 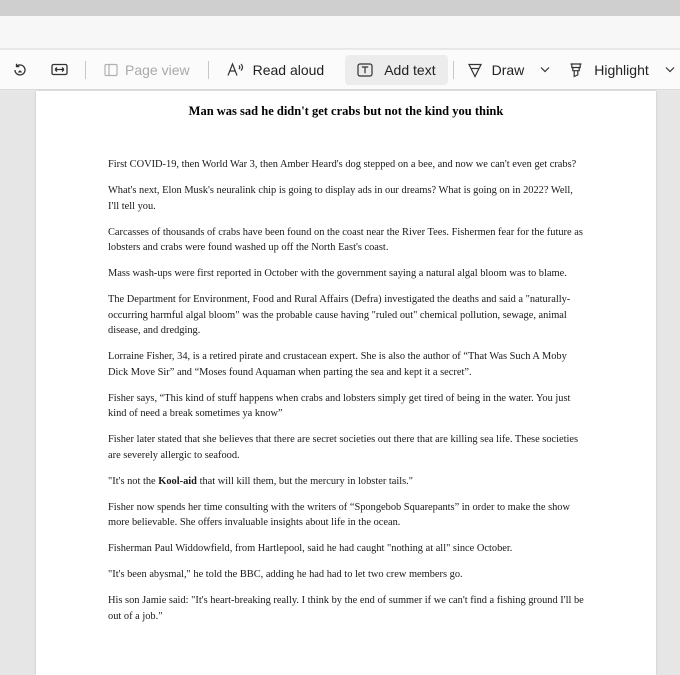 I want to click on highlight-button: Highlight, so click(x=608, y=70).